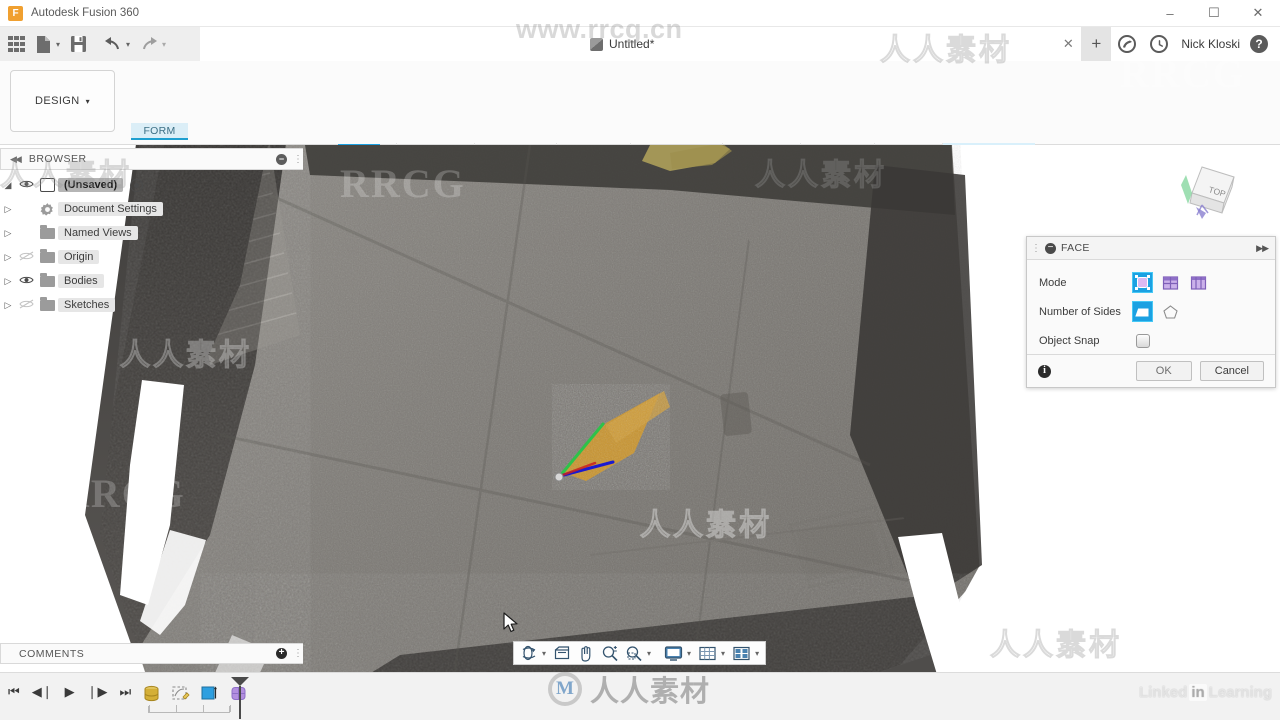 The width and height of the screenshot is (1280, 720). What do you see at coordinates (1068, 44) in the screenshot?
I see `close-tab-icon: ✕` at bounding box center [1068, 44].